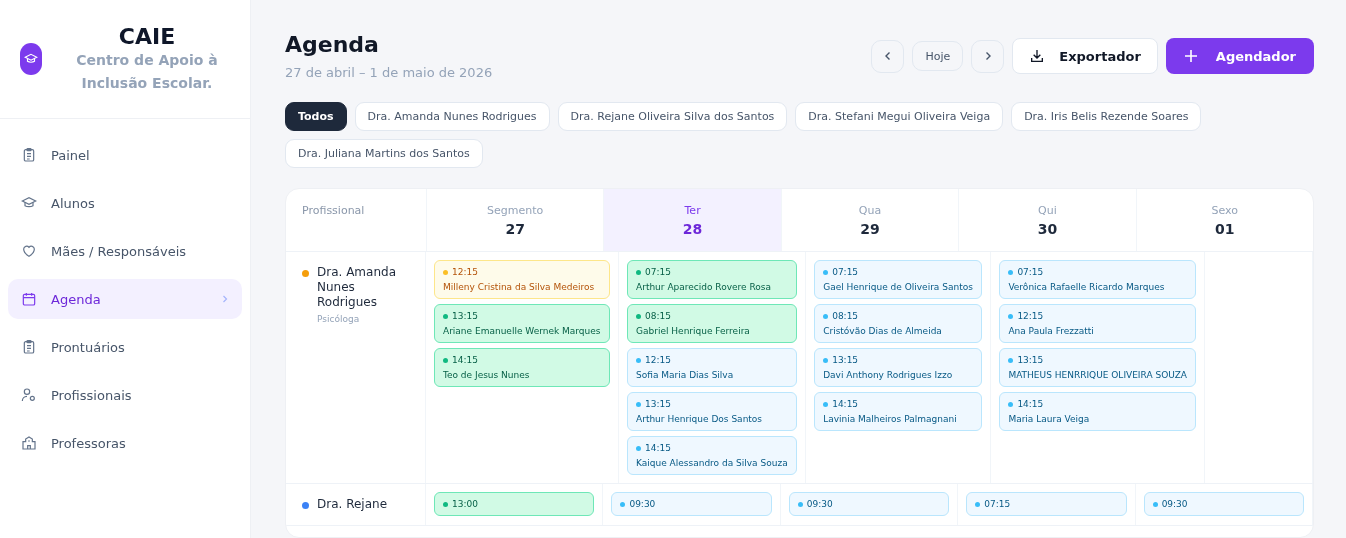 Image resolution: width=1346 pixels, height=538 pixels. I want to click on appointment-card: 14:15 Kaique Alessandro da Silva Souza, so click(712, 455).